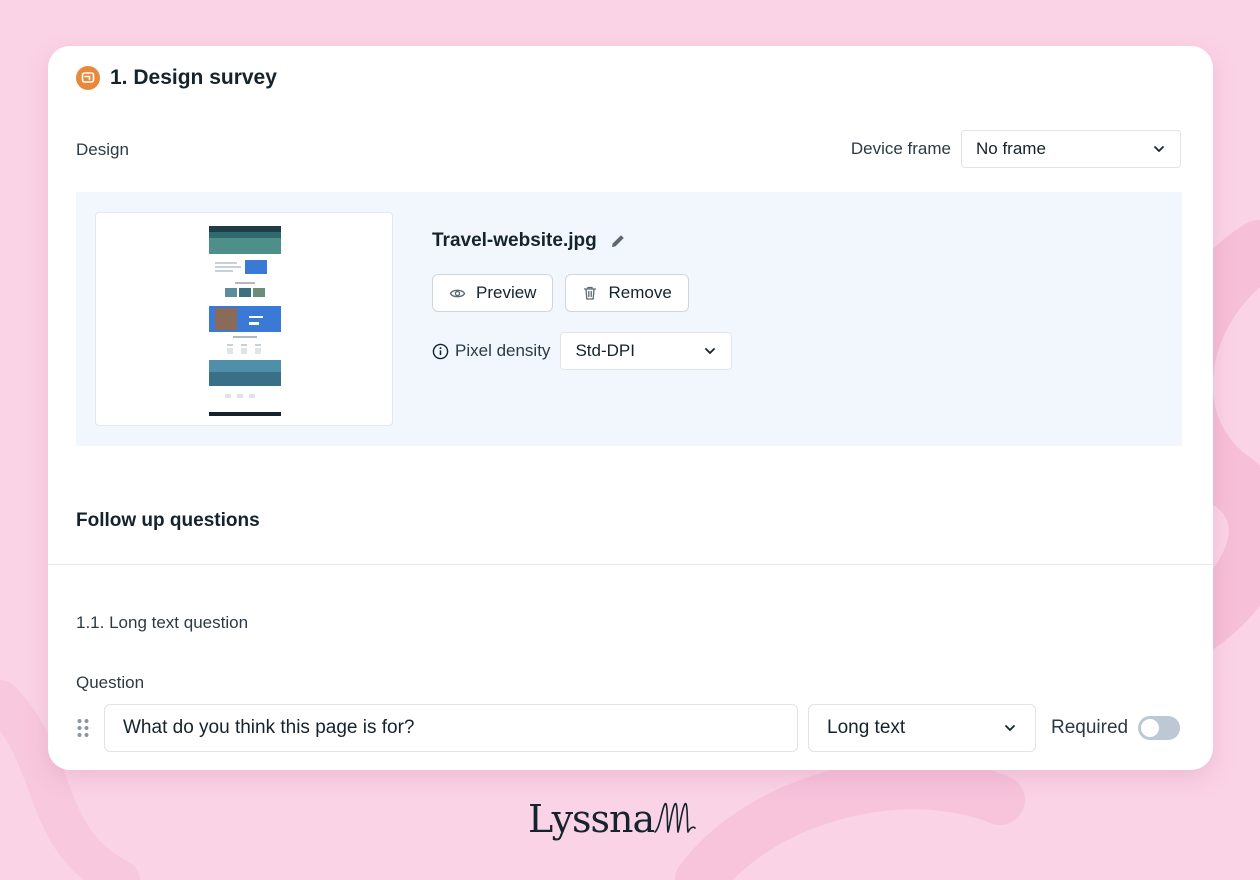 This screenshot has height=880, width=1260. What do you see at coordinates (605, 350) in the screenshot?
I see `pixel-density-value: Std-DPI` at bounding box center [605, 350].